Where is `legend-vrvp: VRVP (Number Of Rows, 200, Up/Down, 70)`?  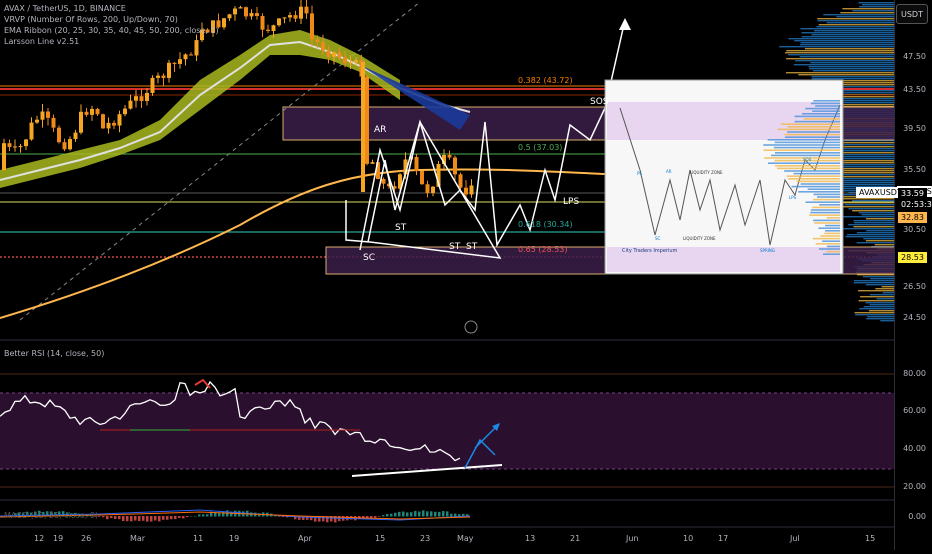
legend-vrvp: VRVP (Number Of Rows, 200, Up/Down, 70) is located at coordinates (111, 19).